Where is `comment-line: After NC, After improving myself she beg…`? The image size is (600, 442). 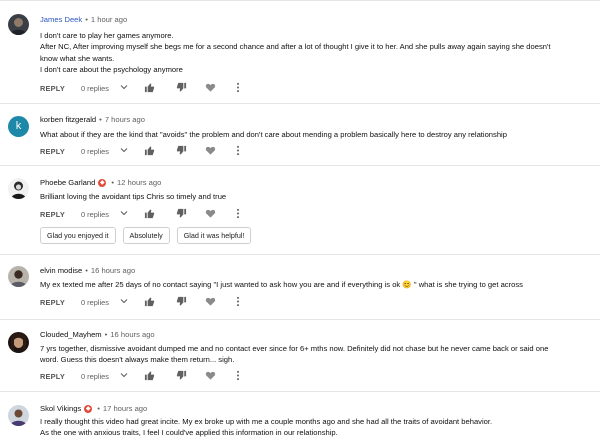
comment-line: After NC, After improving myself she beg… is located at coordinates (295, 47).